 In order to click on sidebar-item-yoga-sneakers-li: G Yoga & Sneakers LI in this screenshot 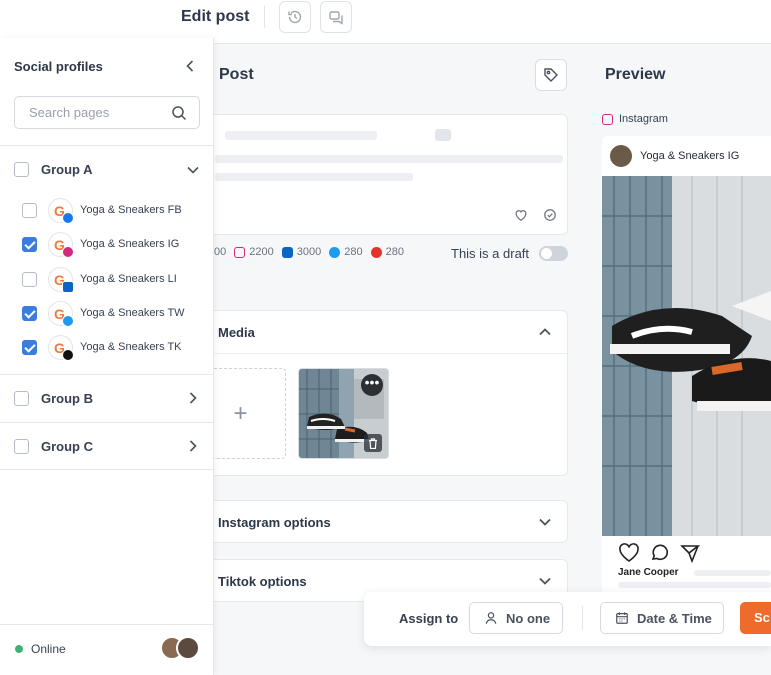, I will do `click(107, 280)`.